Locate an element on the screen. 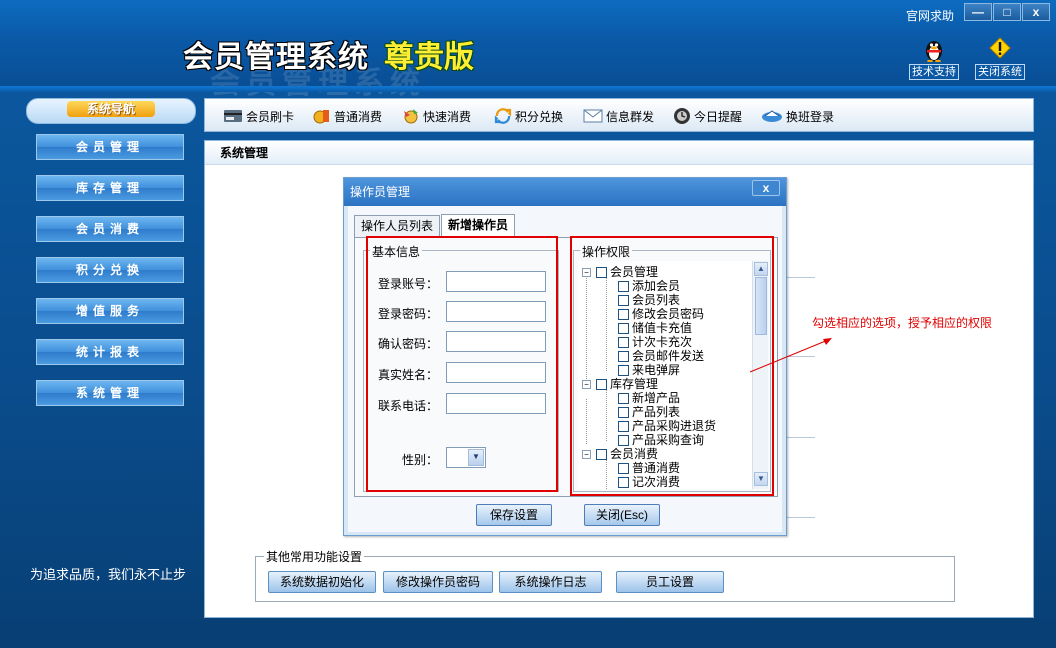  toolbar-normal-consume: 普通消费 is located at coordinates (347, 116).